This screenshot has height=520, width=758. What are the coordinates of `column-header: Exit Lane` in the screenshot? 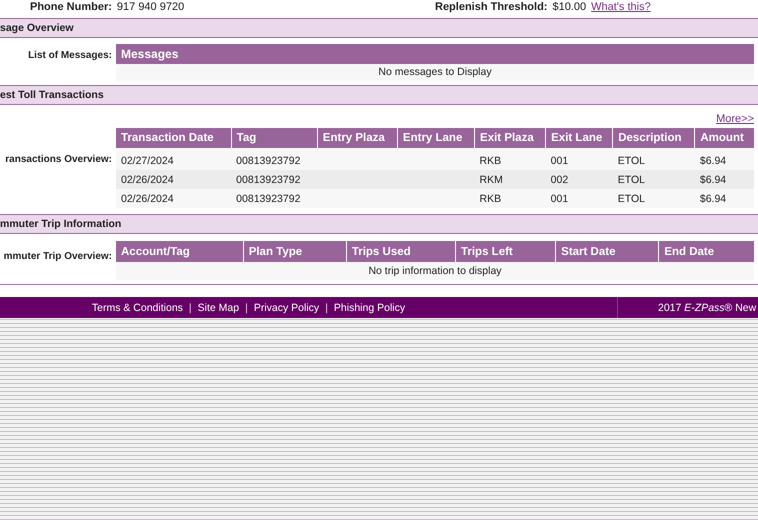 It's located at (579, 138).